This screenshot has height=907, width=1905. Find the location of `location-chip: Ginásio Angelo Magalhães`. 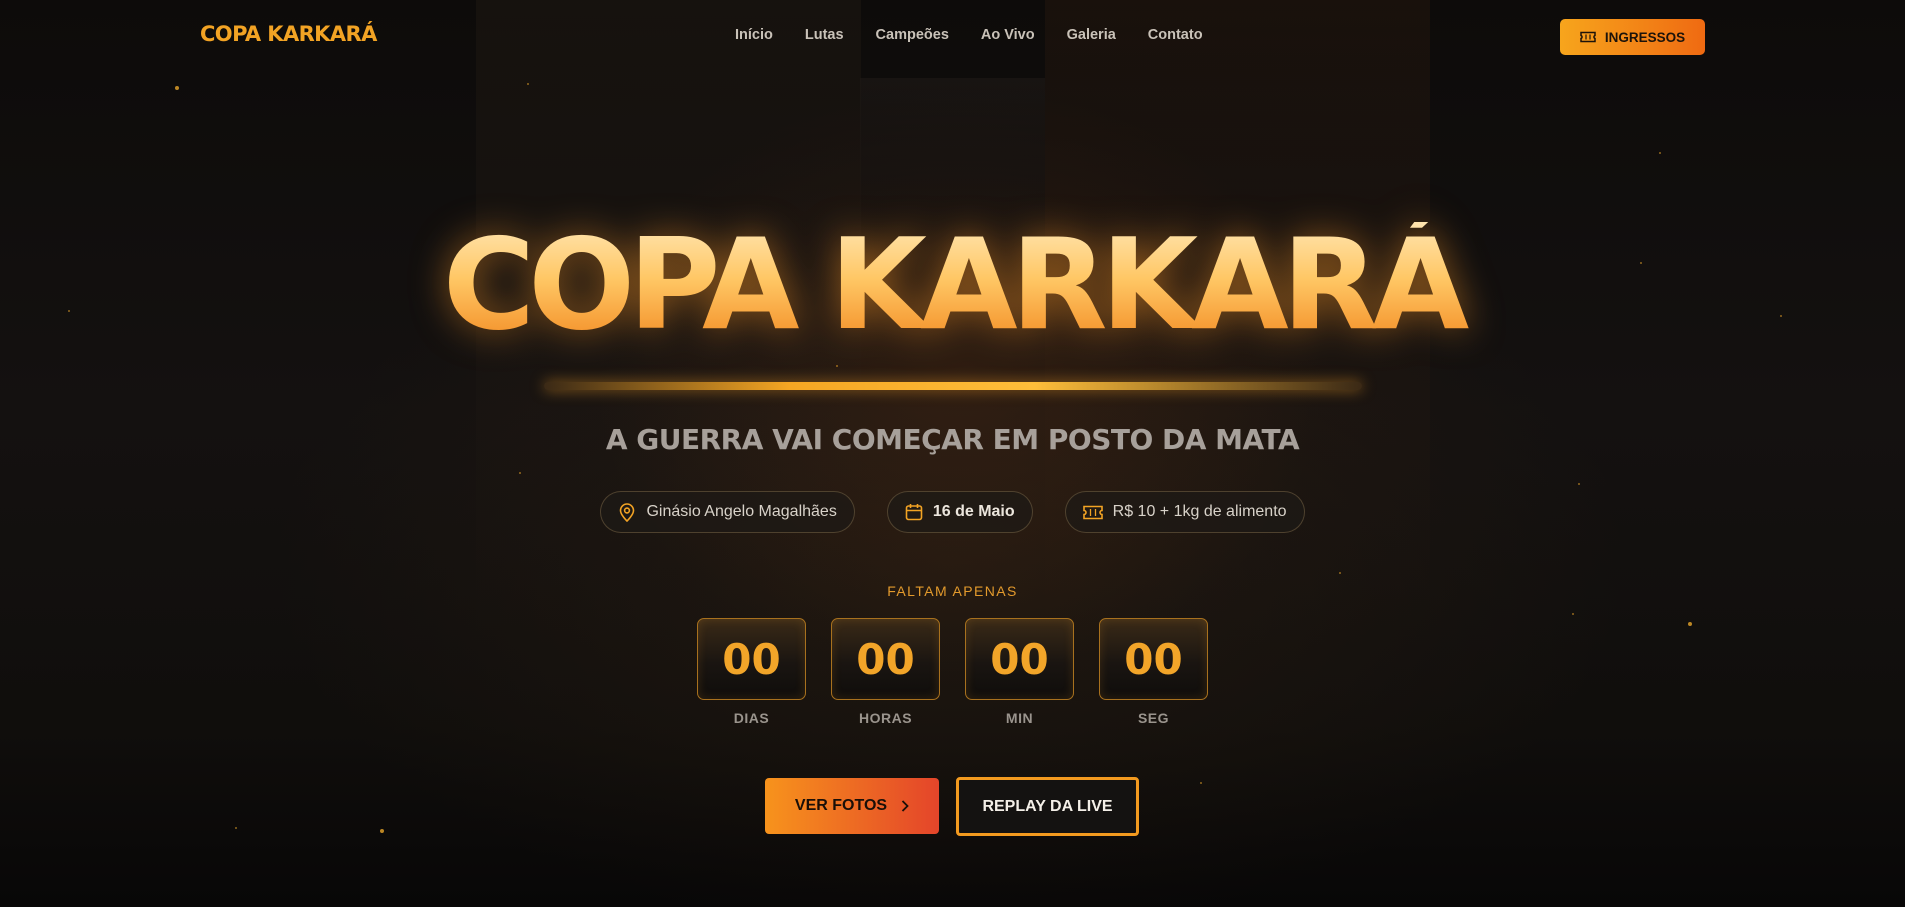

location-chip: Ginásio Angelo Magalhães is located at coordinates (727, 512).